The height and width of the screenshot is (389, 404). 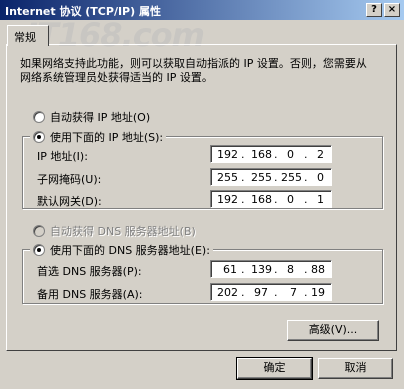 What do you see at coordinates (320, 199) in the screenshot?
I see `ip-octet: 1` at bounding box center [320, 199].